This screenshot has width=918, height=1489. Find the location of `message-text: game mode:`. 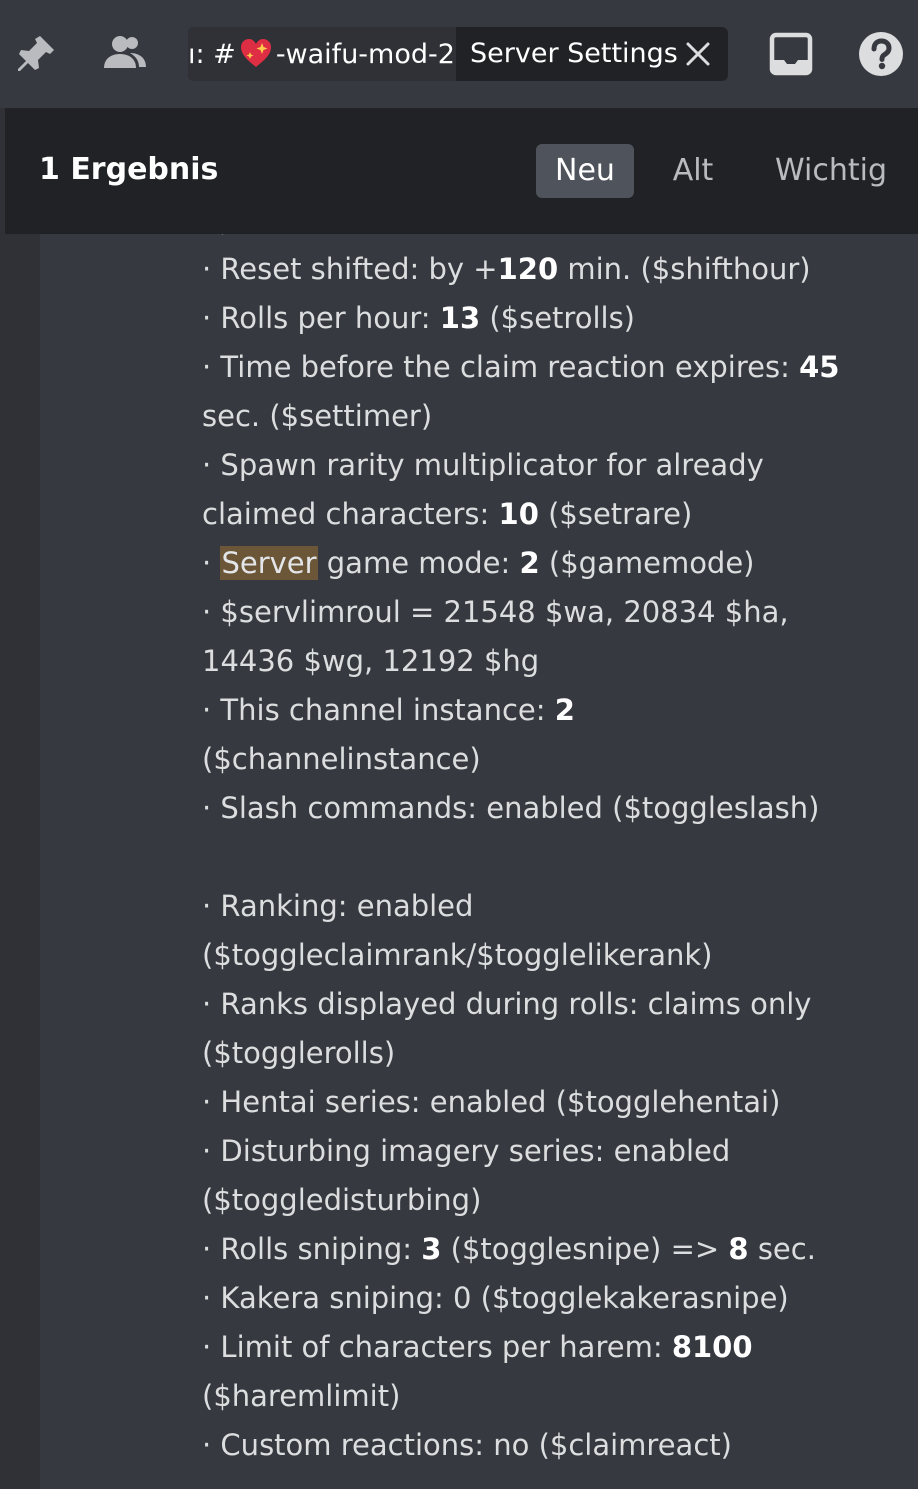

message-text: game mode: is located at coordinates (418, 563).